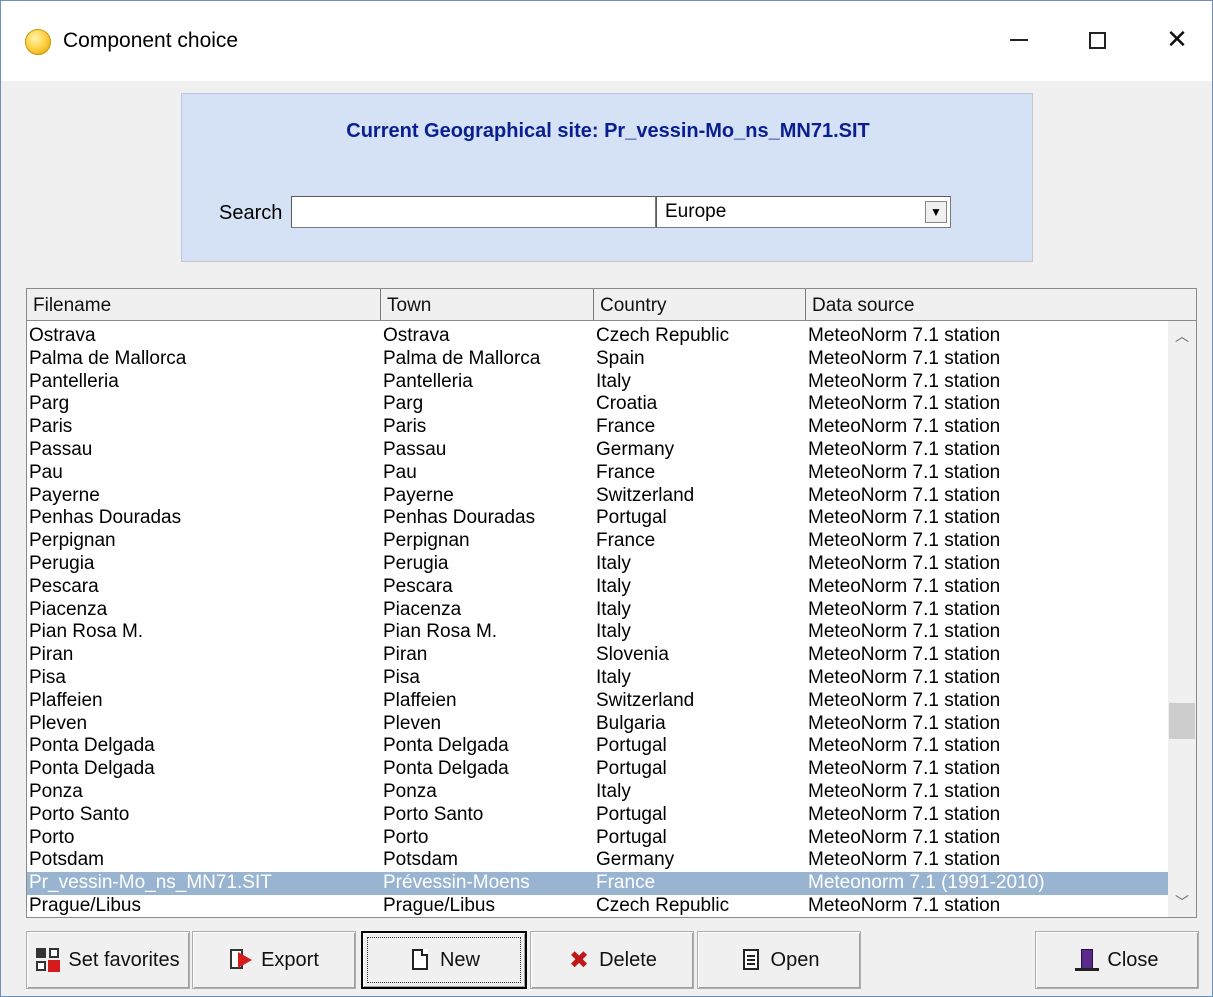 The height and width of the screenshot is (997, 1213). Describe the element at coordinates (626, 472) in the screenshot. I see `country-cell: France` at that location.